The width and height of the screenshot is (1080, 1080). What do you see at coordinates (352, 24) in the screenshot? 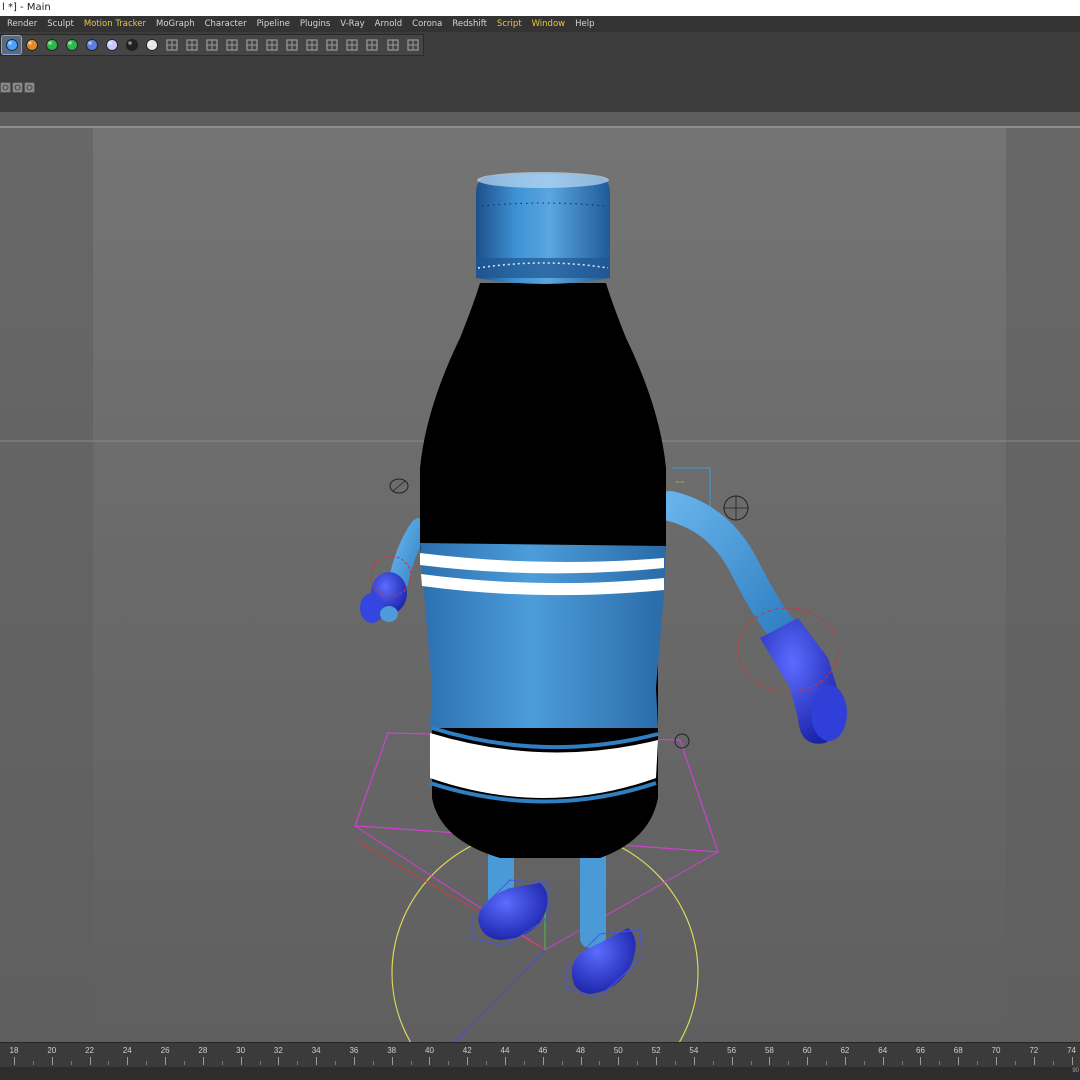
I see `menu-v-ray: V-Ray` at bounding box center [352, 24].